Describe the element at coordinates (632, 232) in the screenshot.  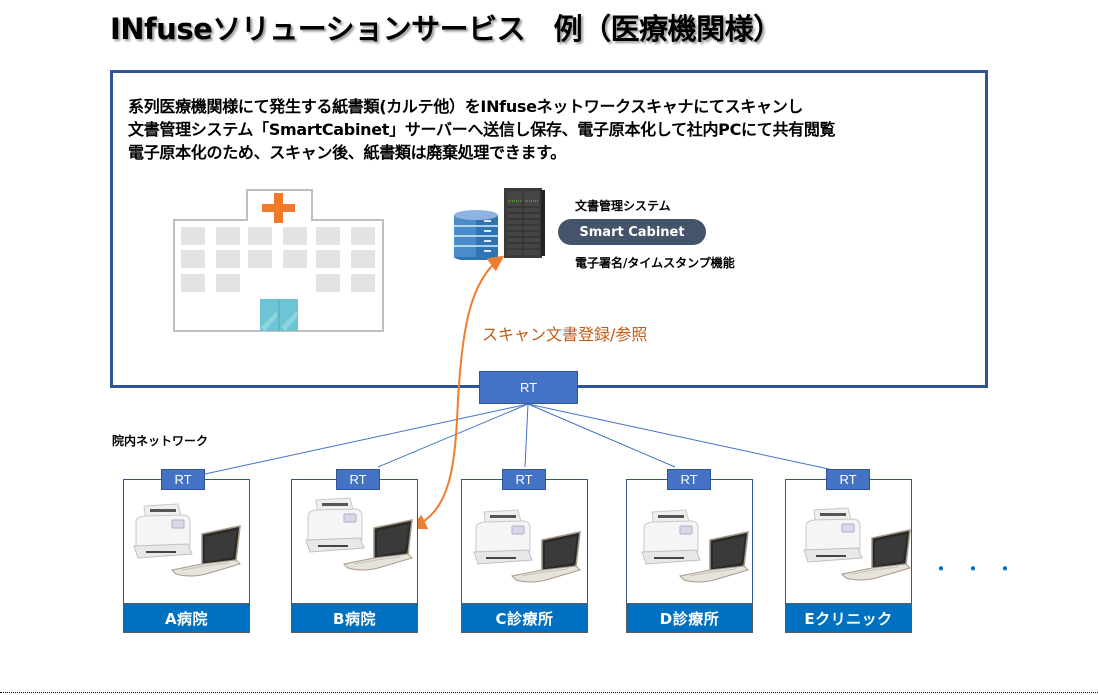
I see `smart-cabinet-badge: Smart Cabinet` at that location.